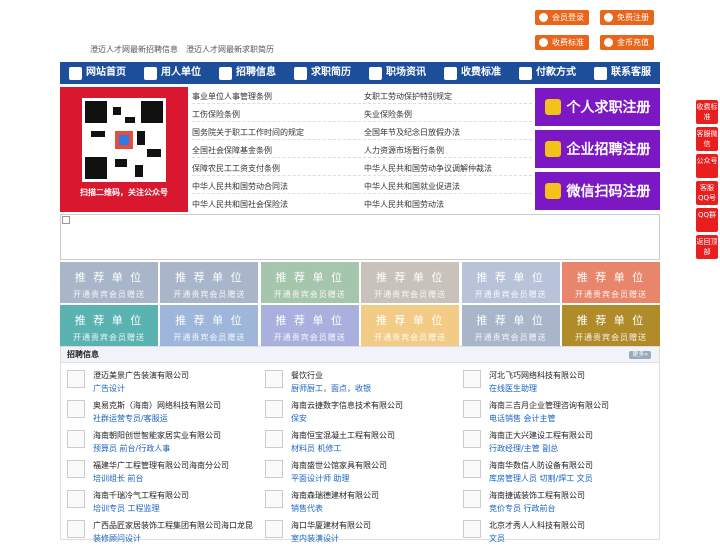  Describe the element at coordinates (320, 478) in the screenshot. I see `job-positions: 平面设计师 助理` at that location.